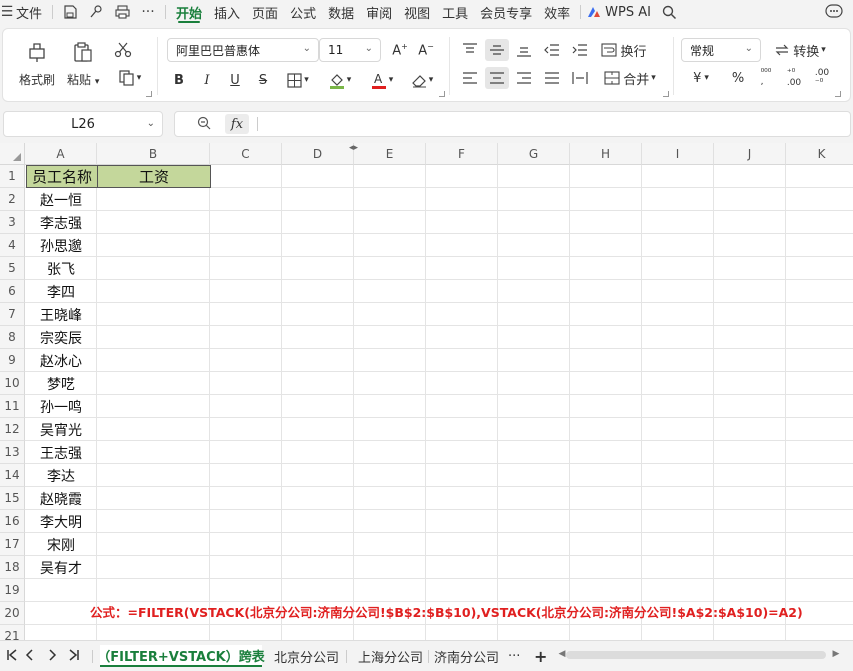 This screenshot has height=671, width=853. Describe the element at coordinates (12, 567) in the screenshot. I see `row-header-18: 18` at that location.